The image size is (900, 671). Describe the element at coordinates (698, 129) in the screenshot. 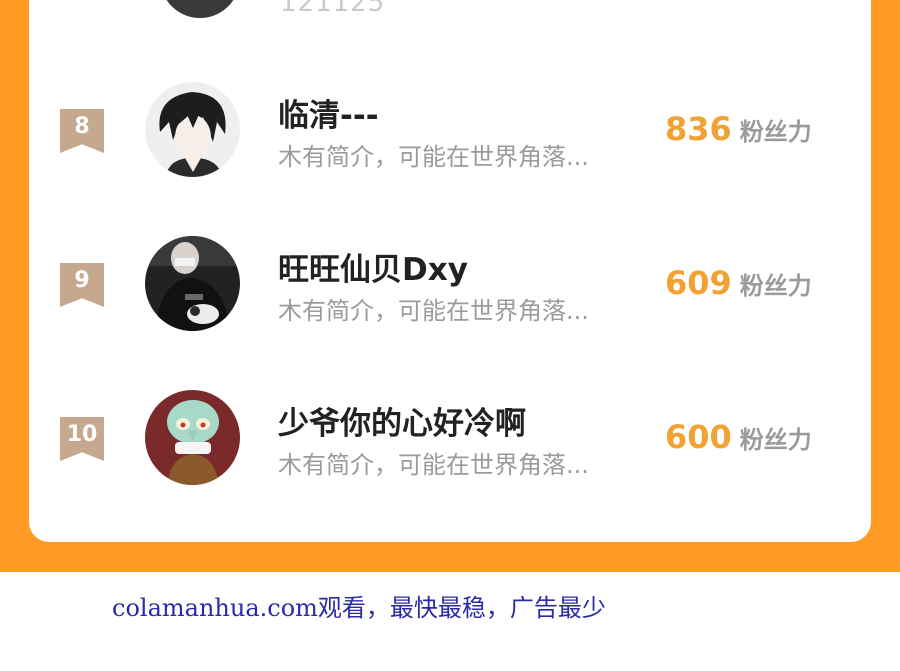

I see `fans-number: 836` at that location.